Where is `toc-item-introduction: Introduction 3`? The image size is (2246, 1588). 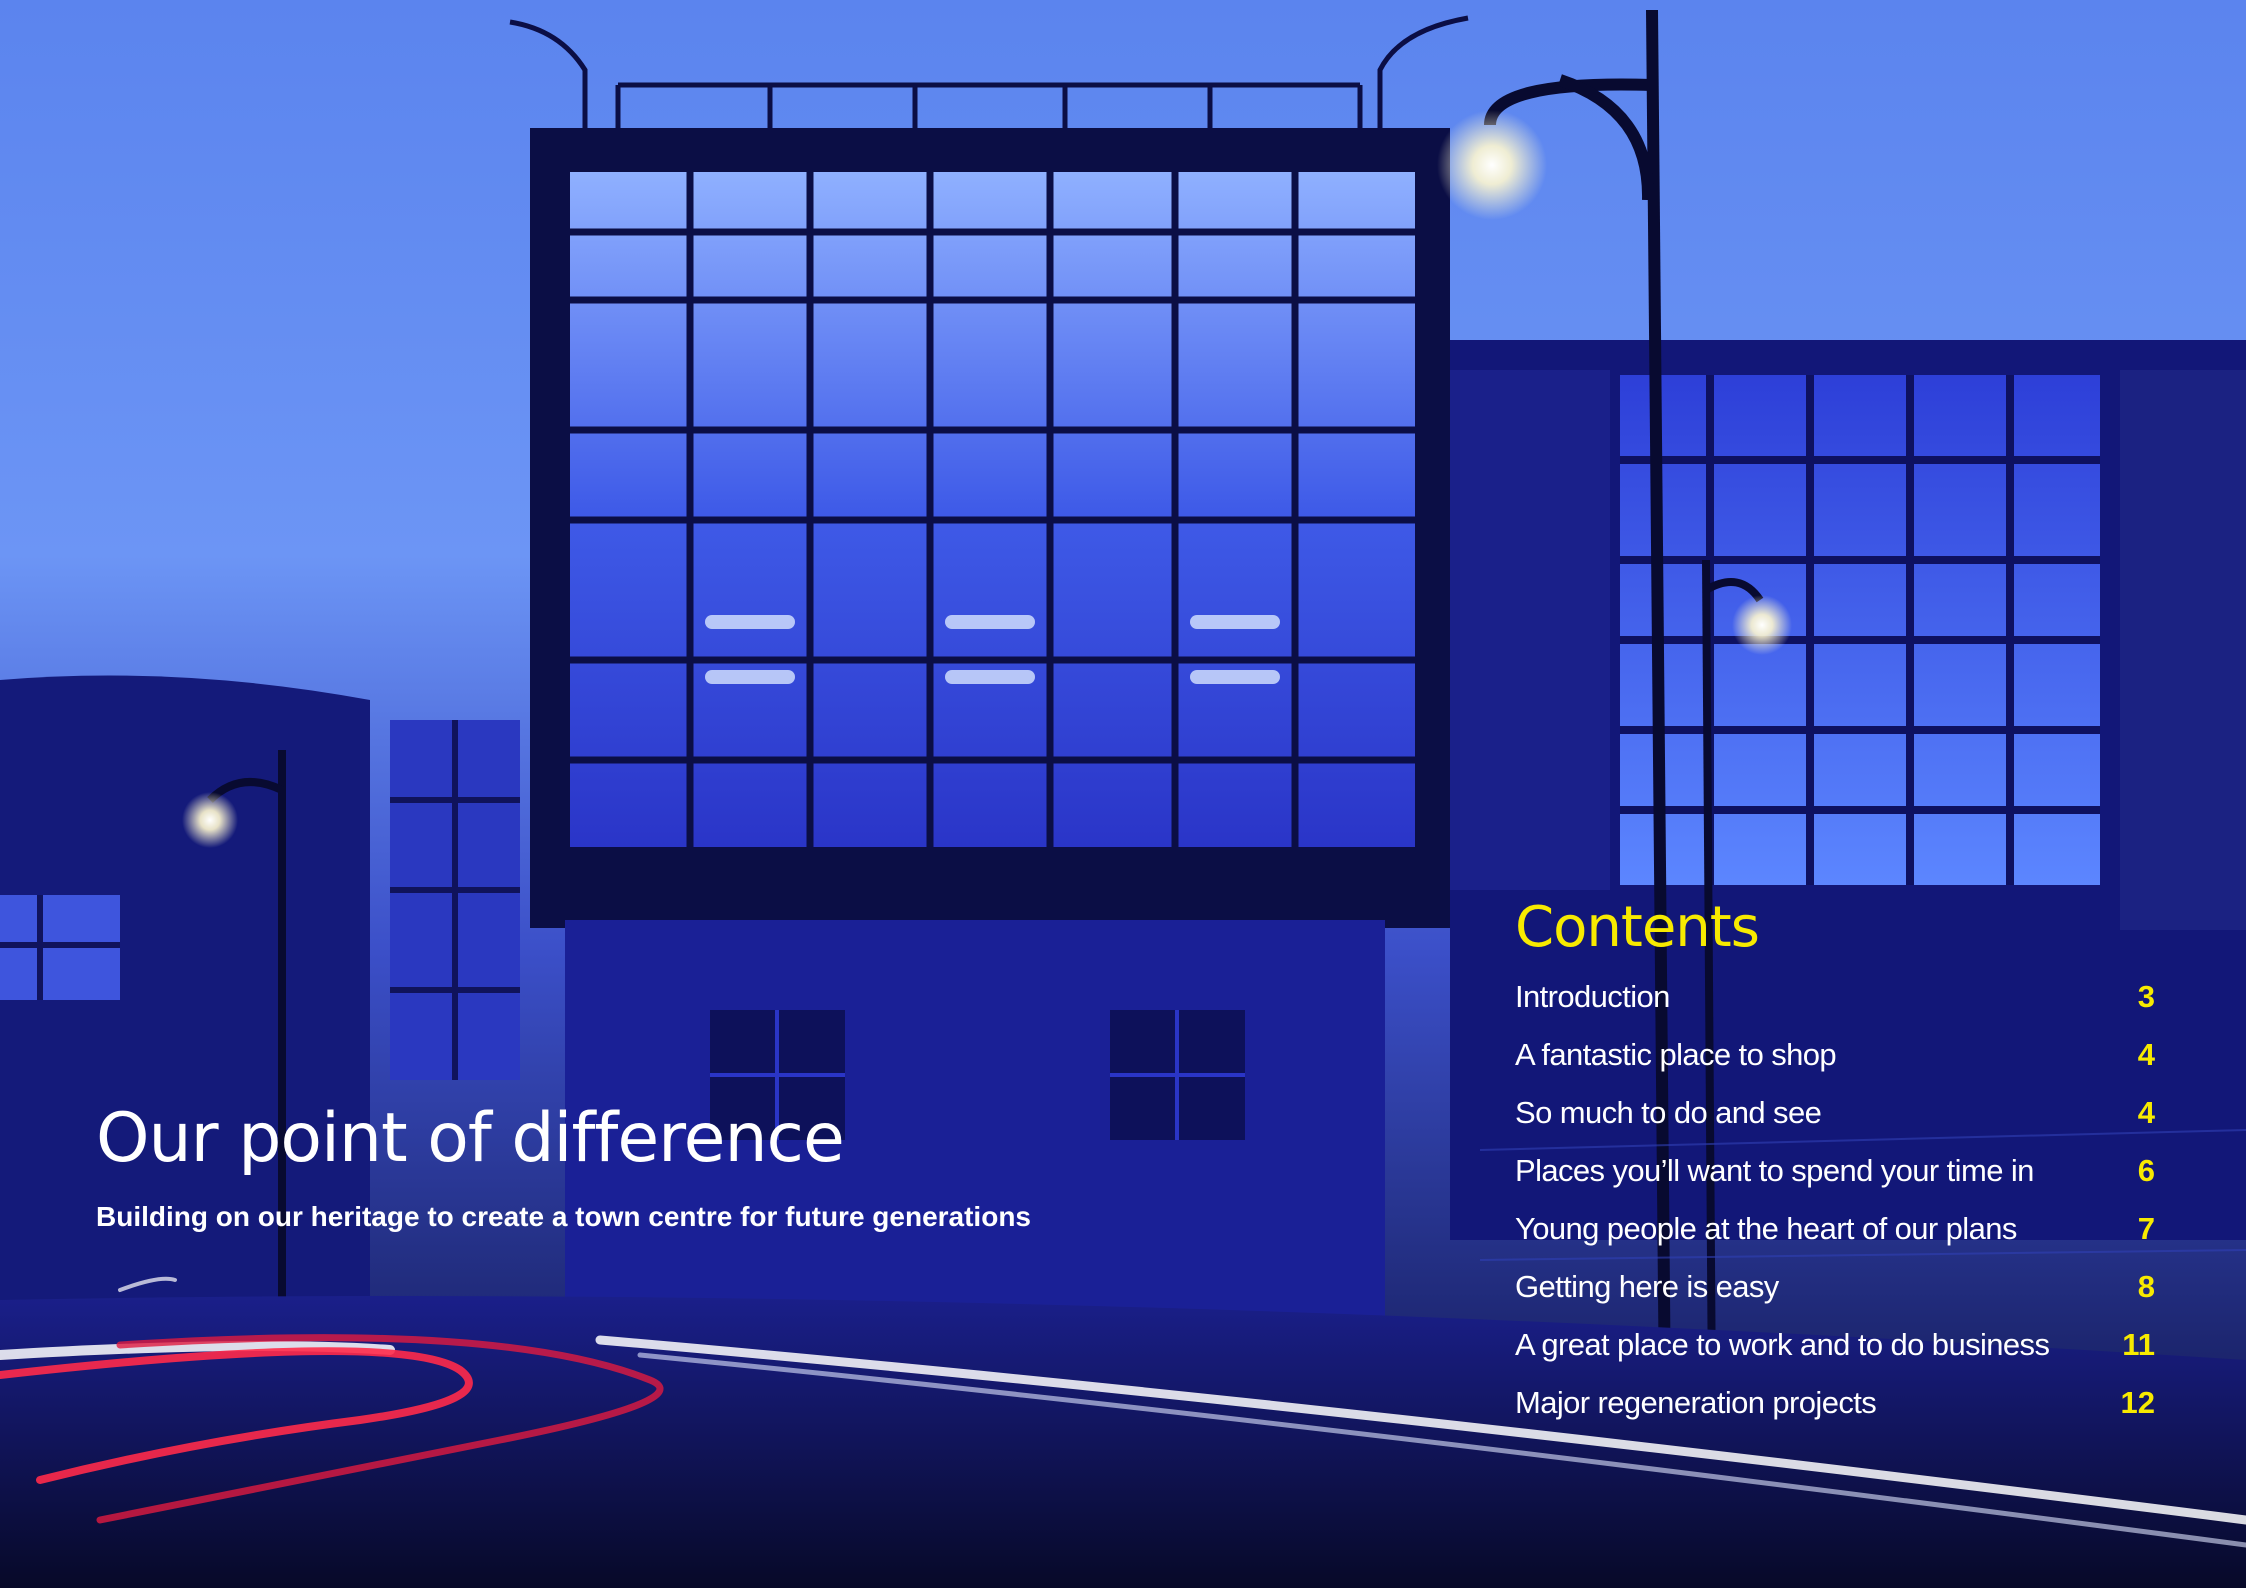 toc-item-introduction: Introduction 3 is located at coordinates (1835, 997).